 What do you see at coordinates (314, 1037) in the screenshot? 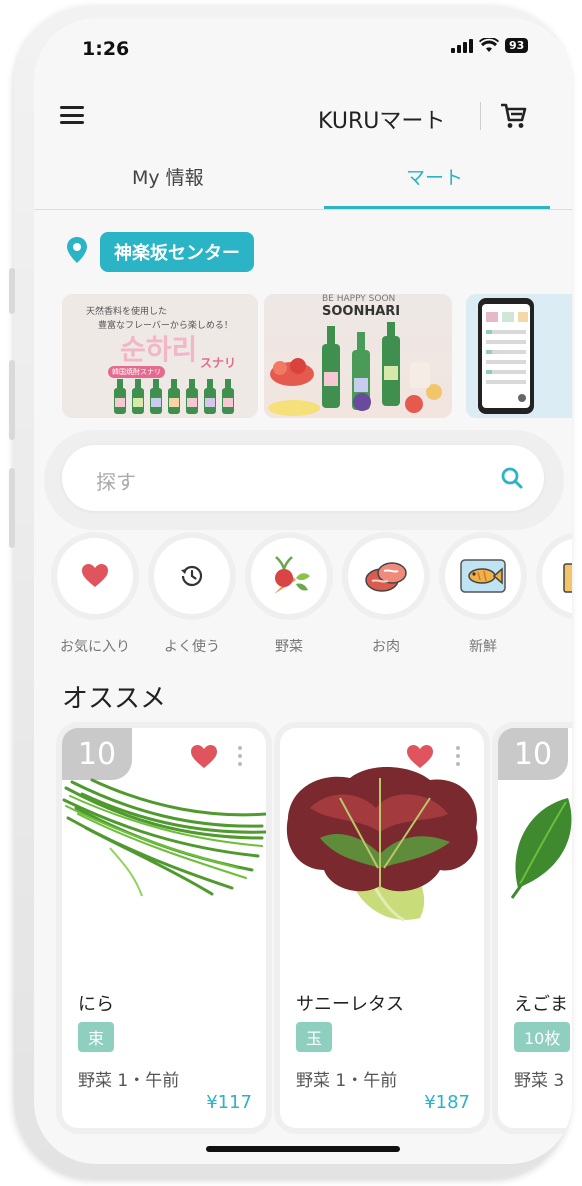
I see `product-unit-badge: 玉` at bounding box center [314, 1037].